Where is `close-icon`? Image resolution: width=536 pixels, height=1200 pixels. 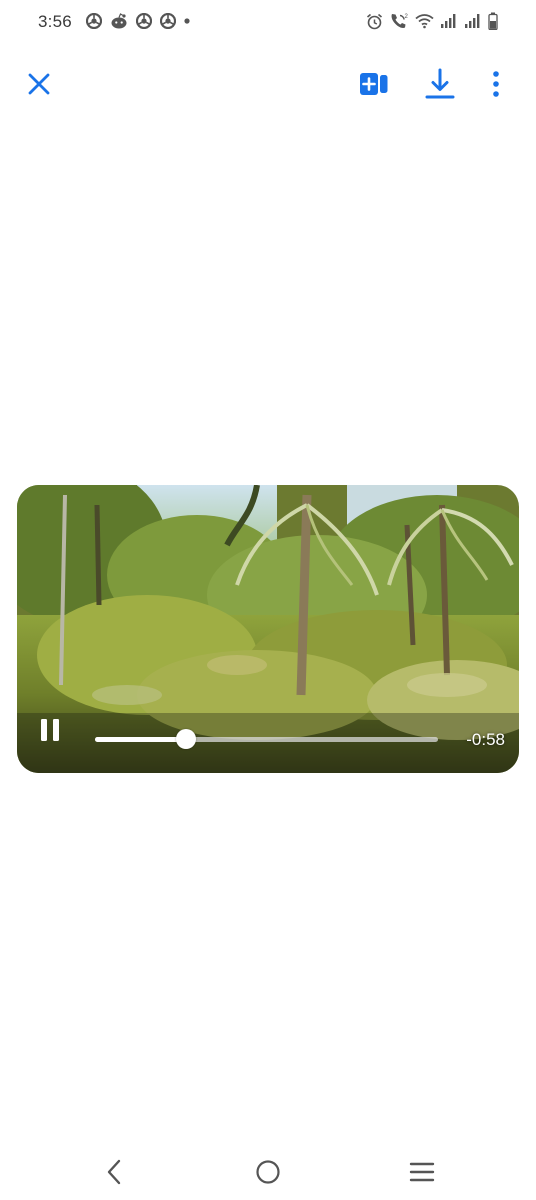
close-icon is located at coordinates (39, 84).